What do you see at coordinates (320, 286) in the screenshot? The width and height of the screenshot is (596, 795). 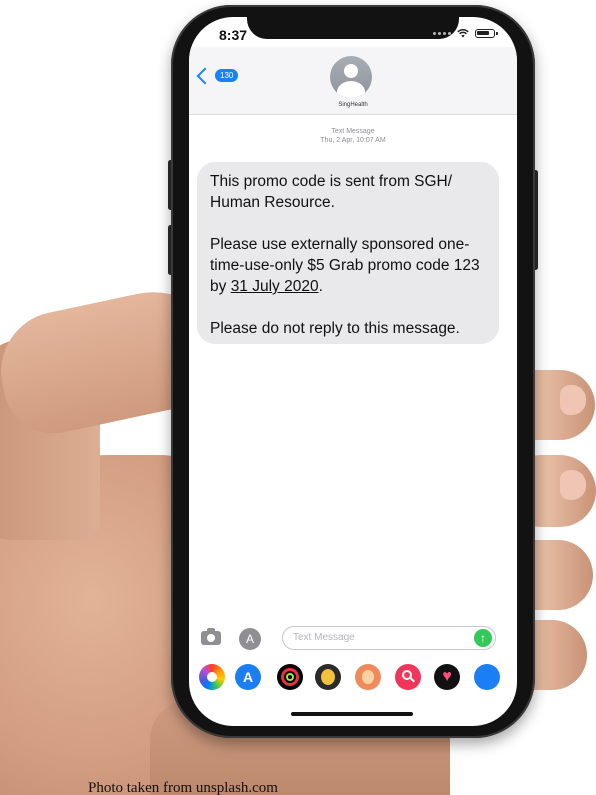 I see `message-text: .` at bounding box center [320, 286].